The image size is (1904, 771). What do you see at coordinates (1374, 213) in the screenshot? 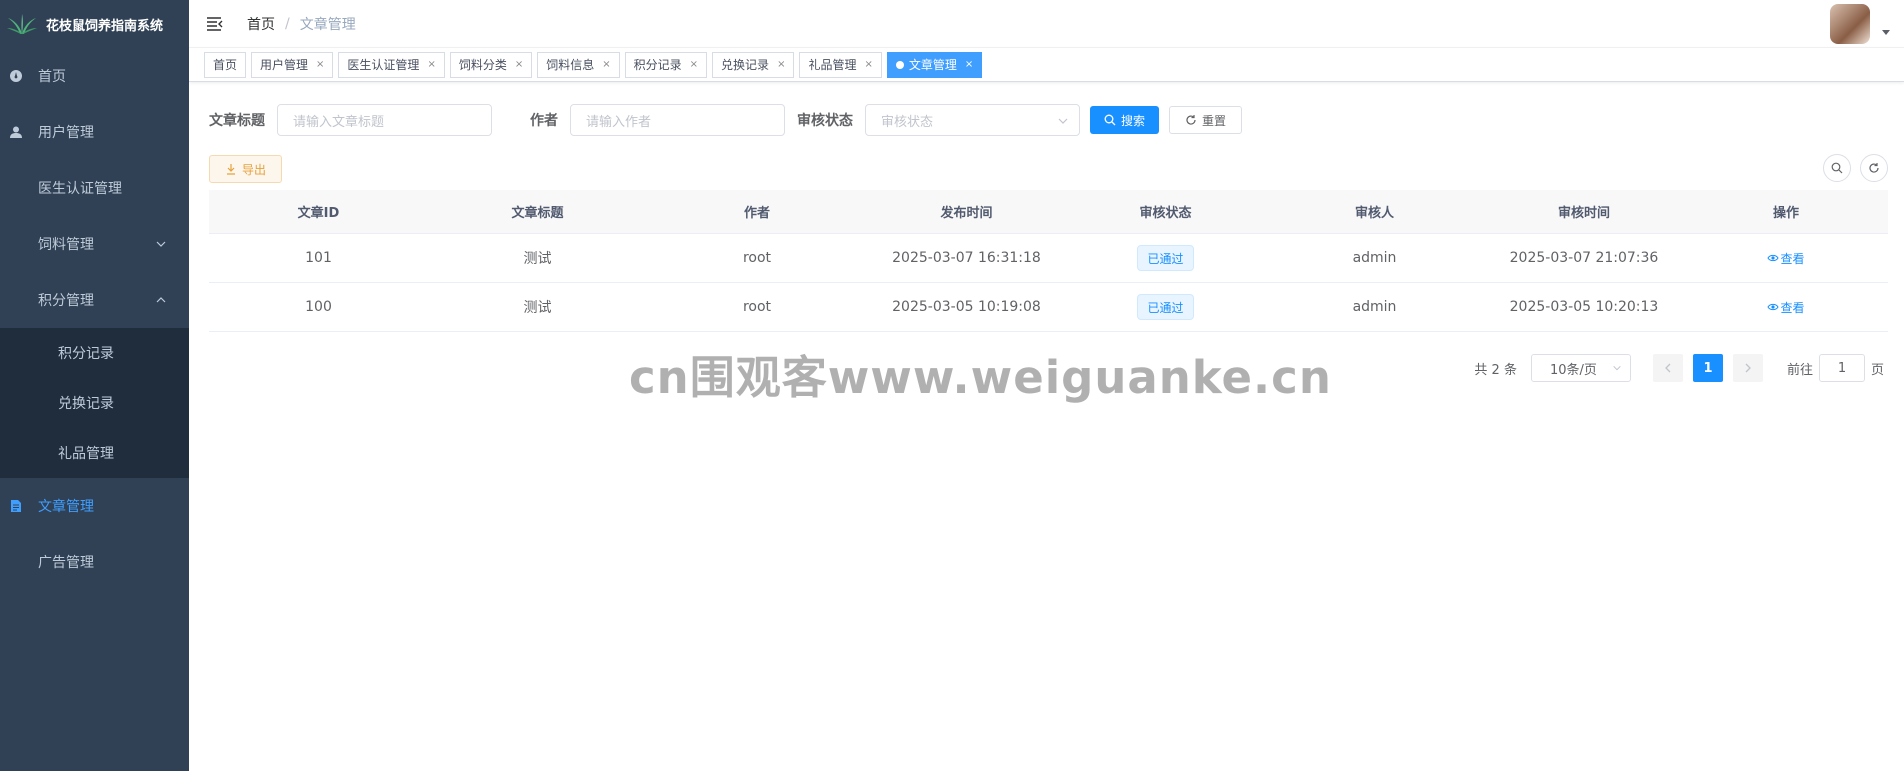
I see `column-header: 审核人` at bounding box center [1374, 213].